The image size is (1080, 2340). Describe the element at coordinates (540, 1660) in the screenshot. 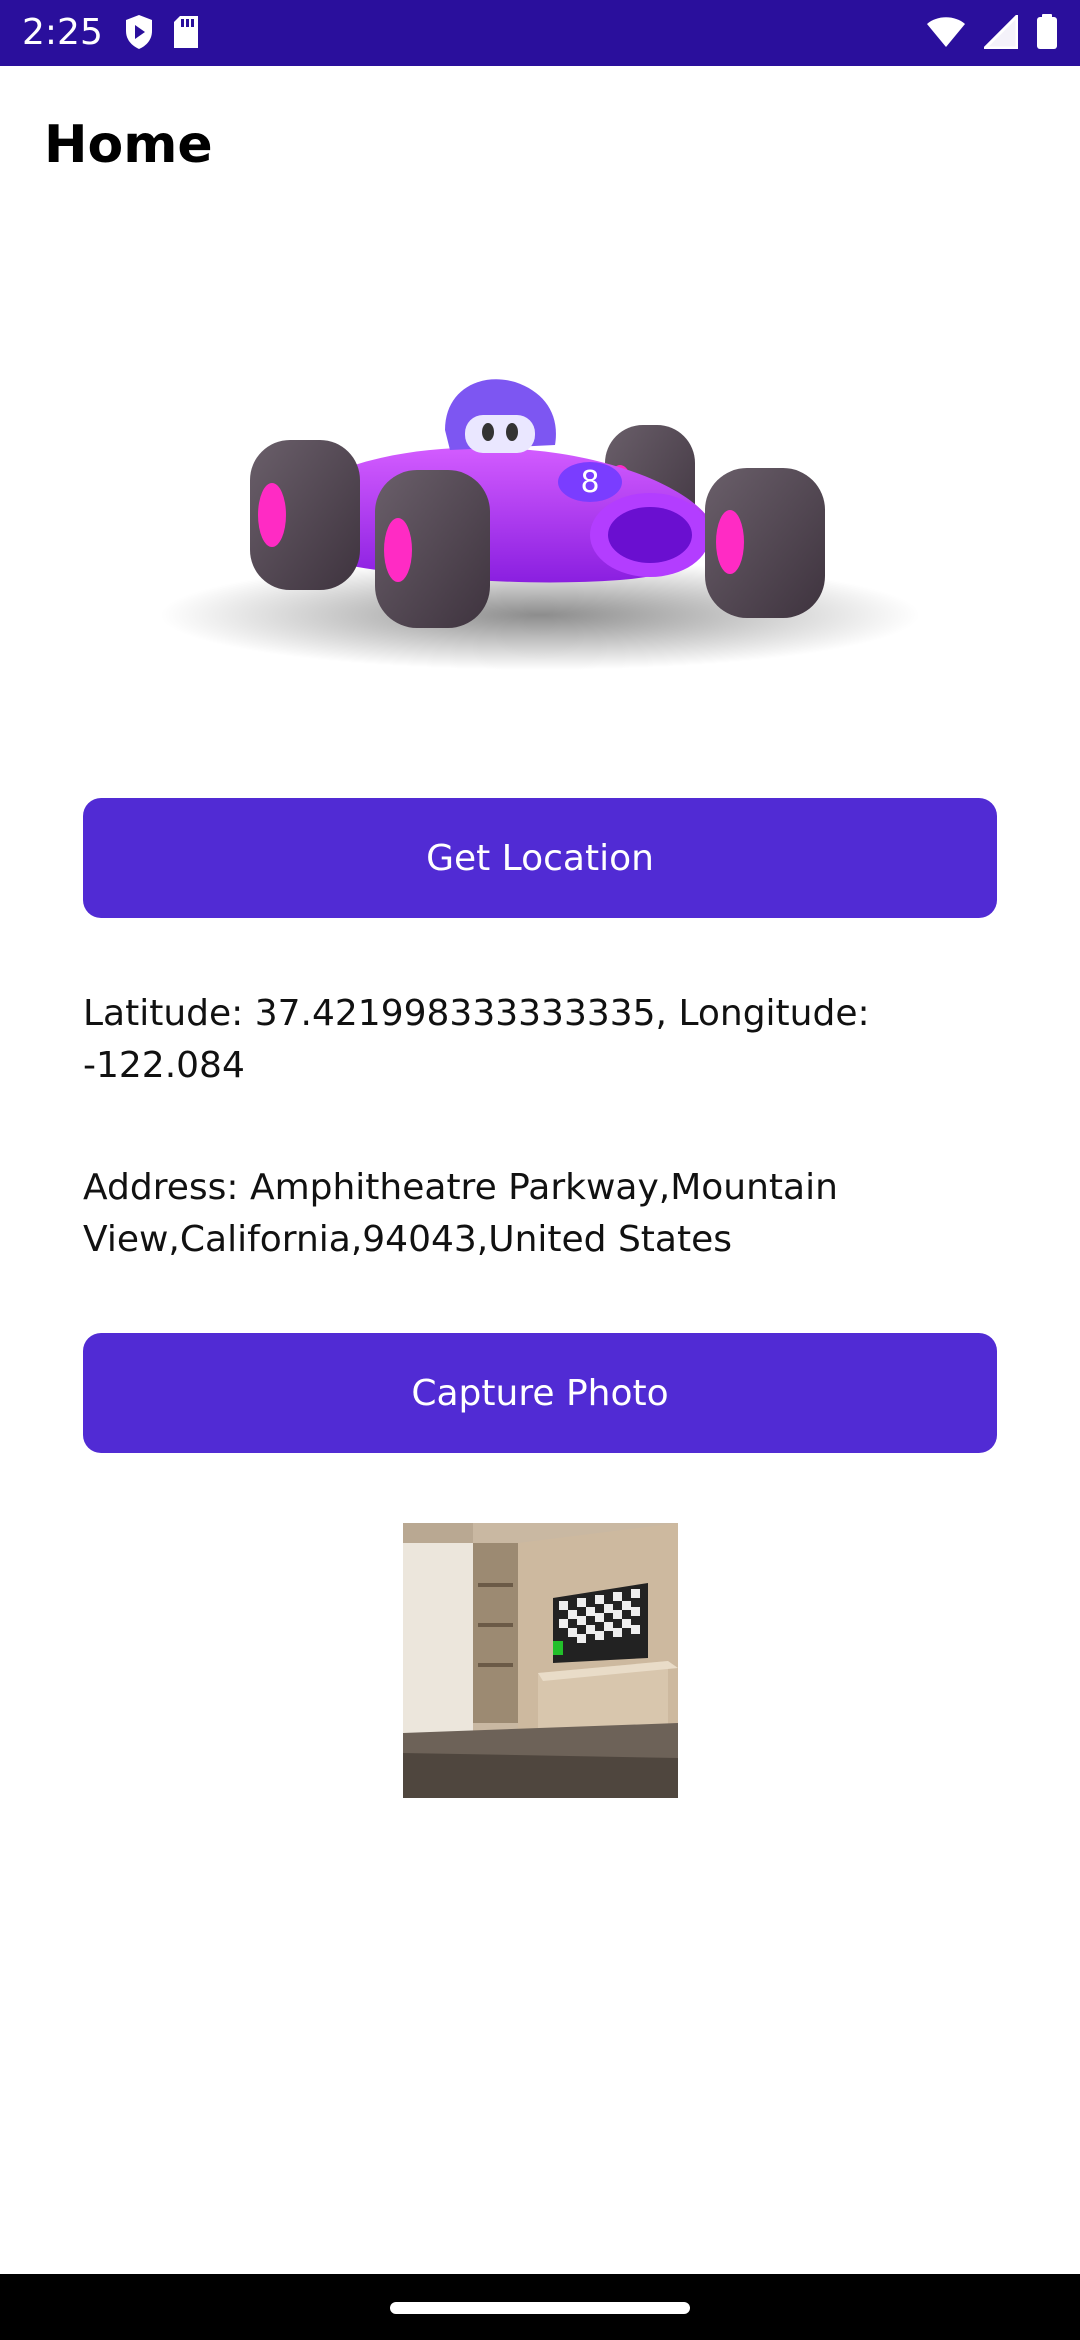

I see `captured-room-photo` at that location.